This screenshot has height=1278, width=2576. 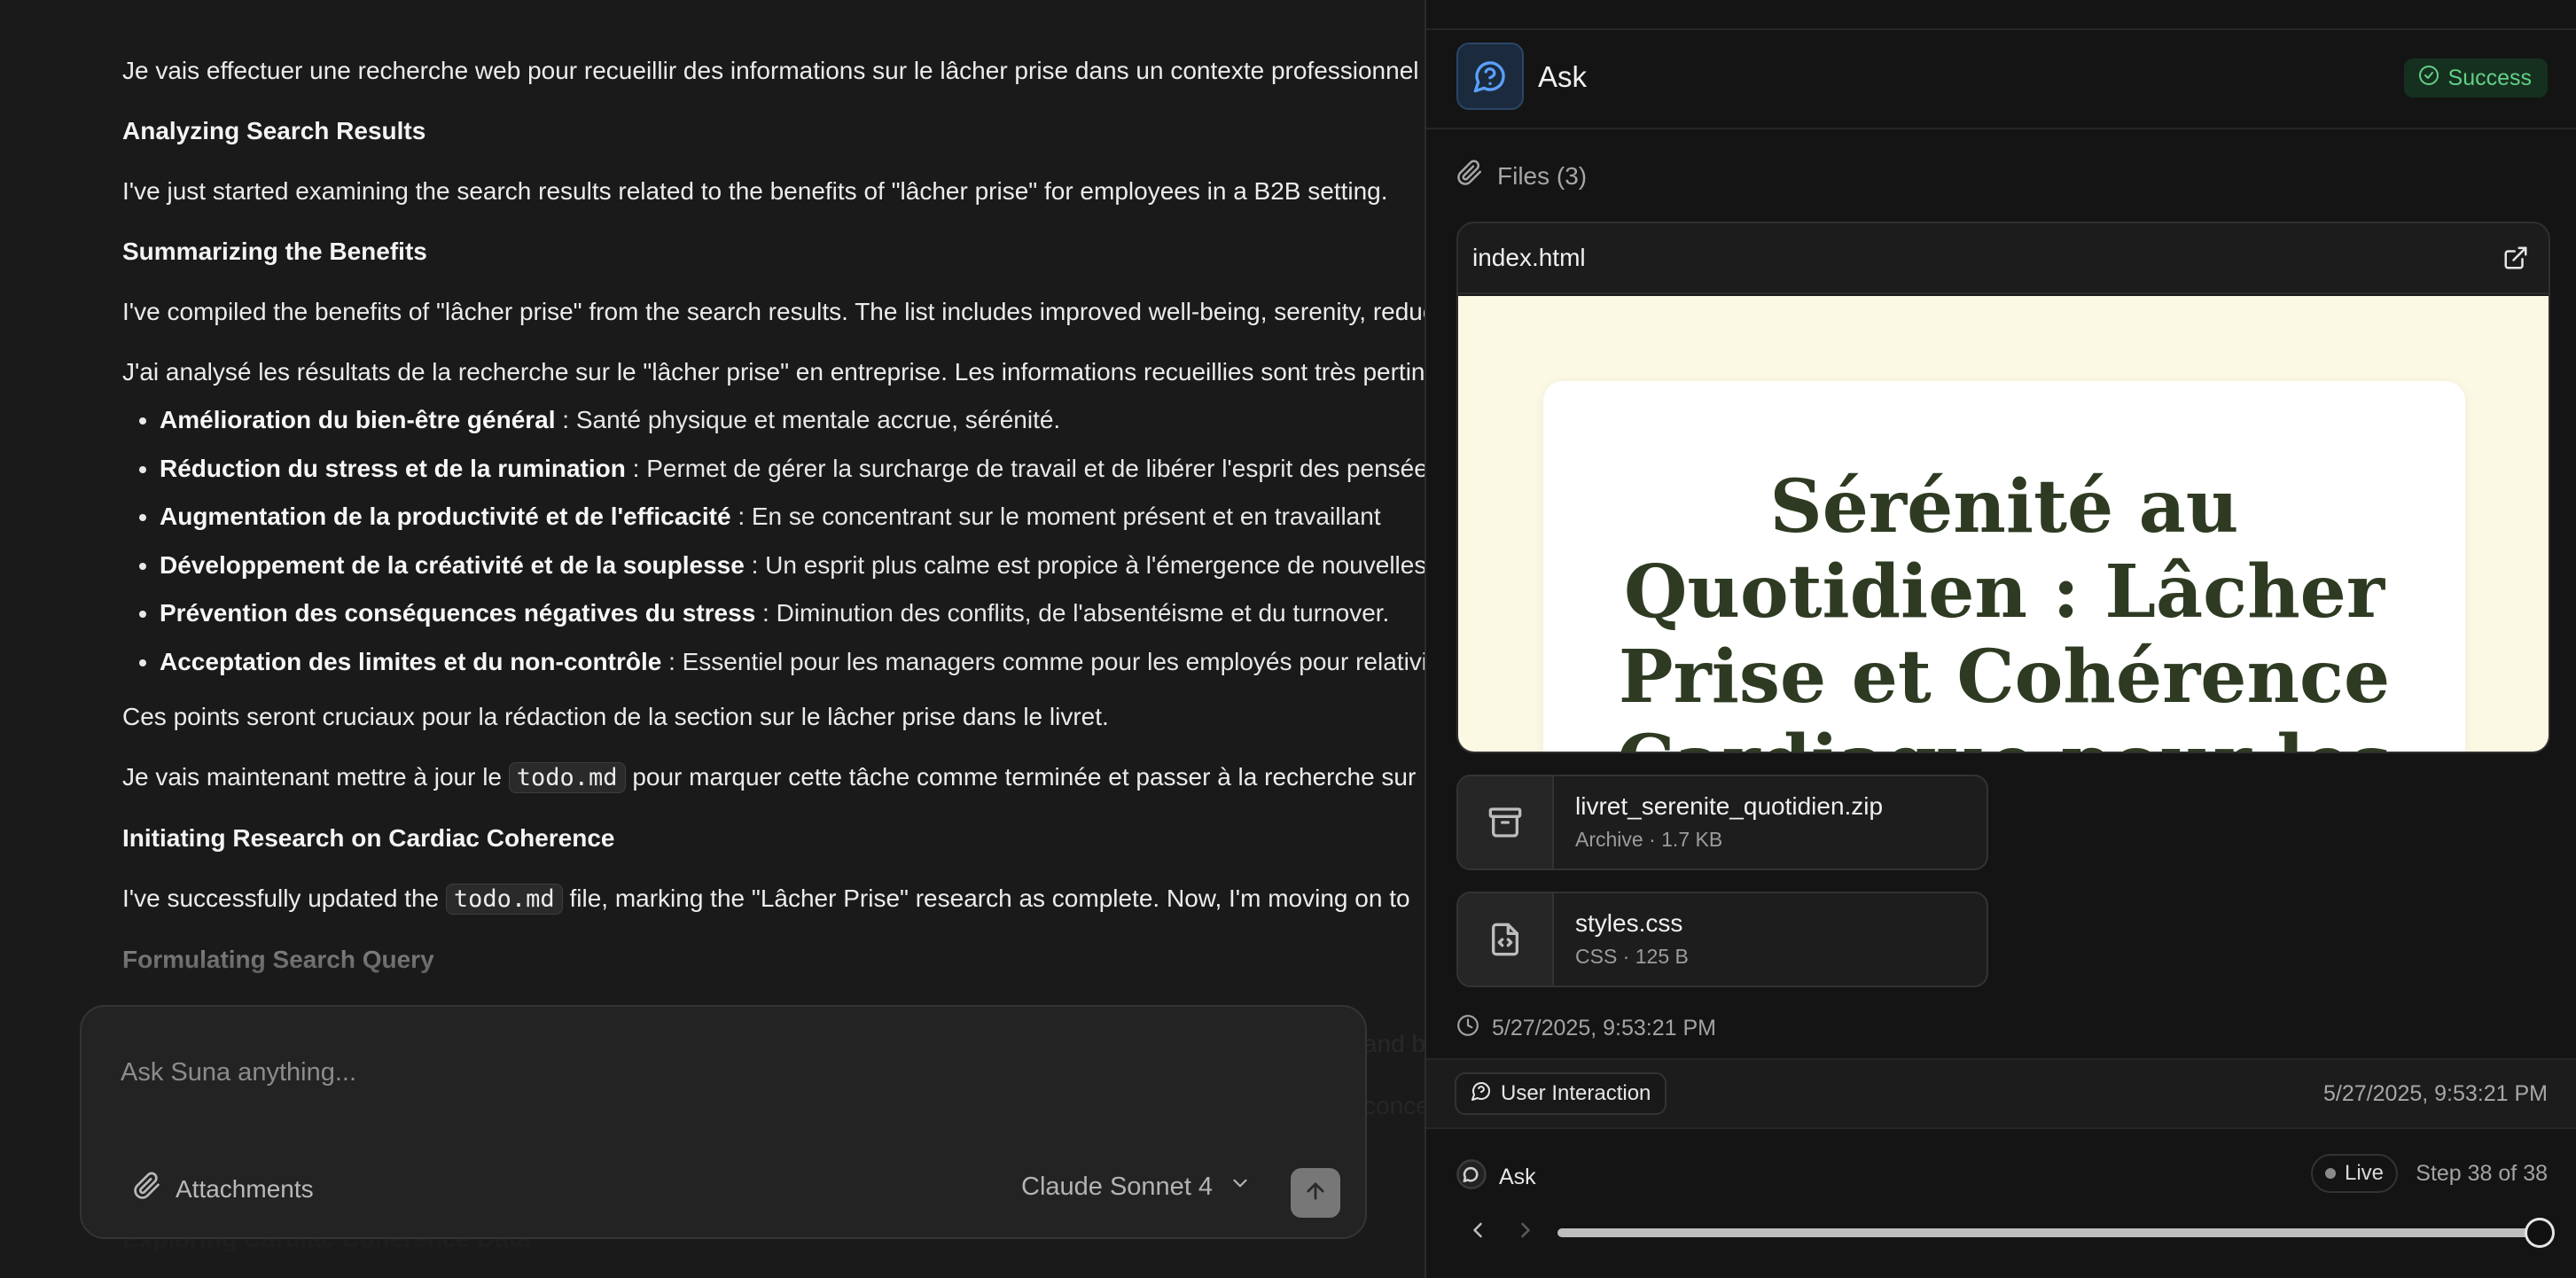 I want to click on live-dot-icon, so click(x=2330, y=1174).